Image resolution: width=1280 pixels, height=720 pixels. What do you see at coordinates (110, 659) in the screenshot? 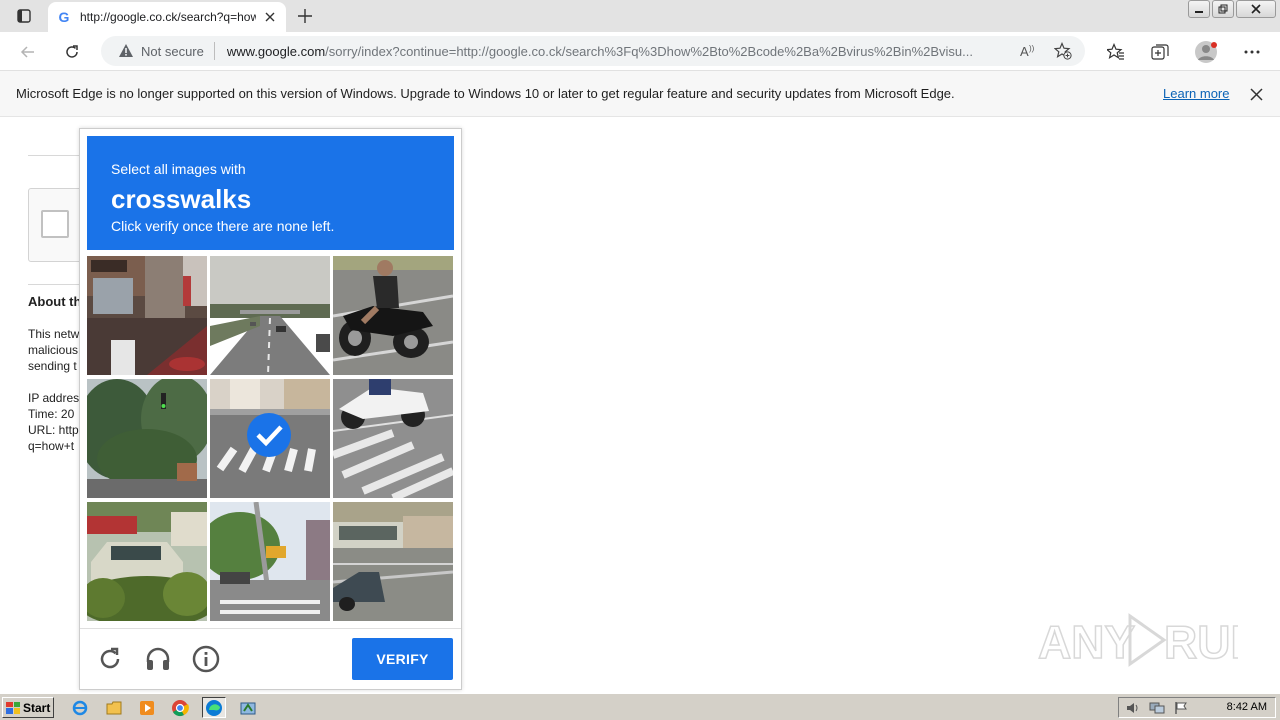
I see `reload-challenge-icon` at bounding box center [110, 659].